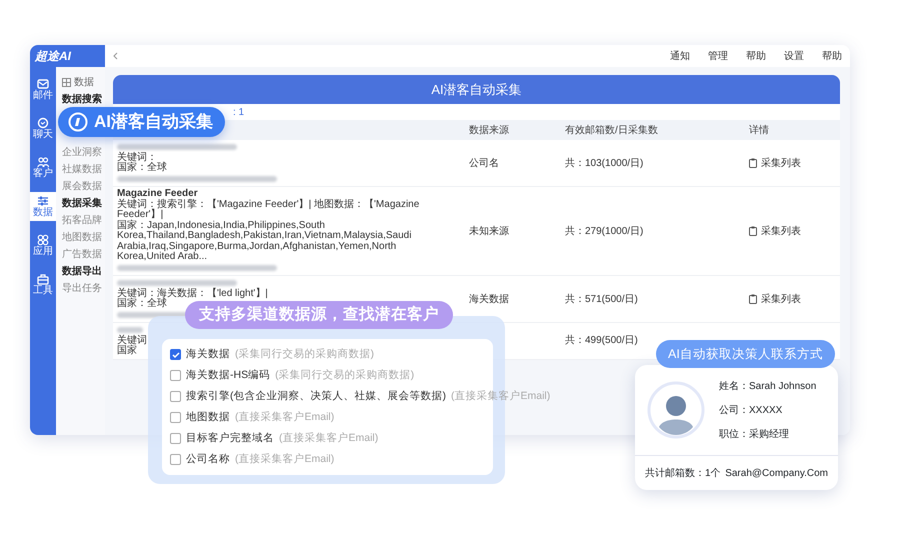  I want to click on table-cell-text: 公司名, so click(484, 163).